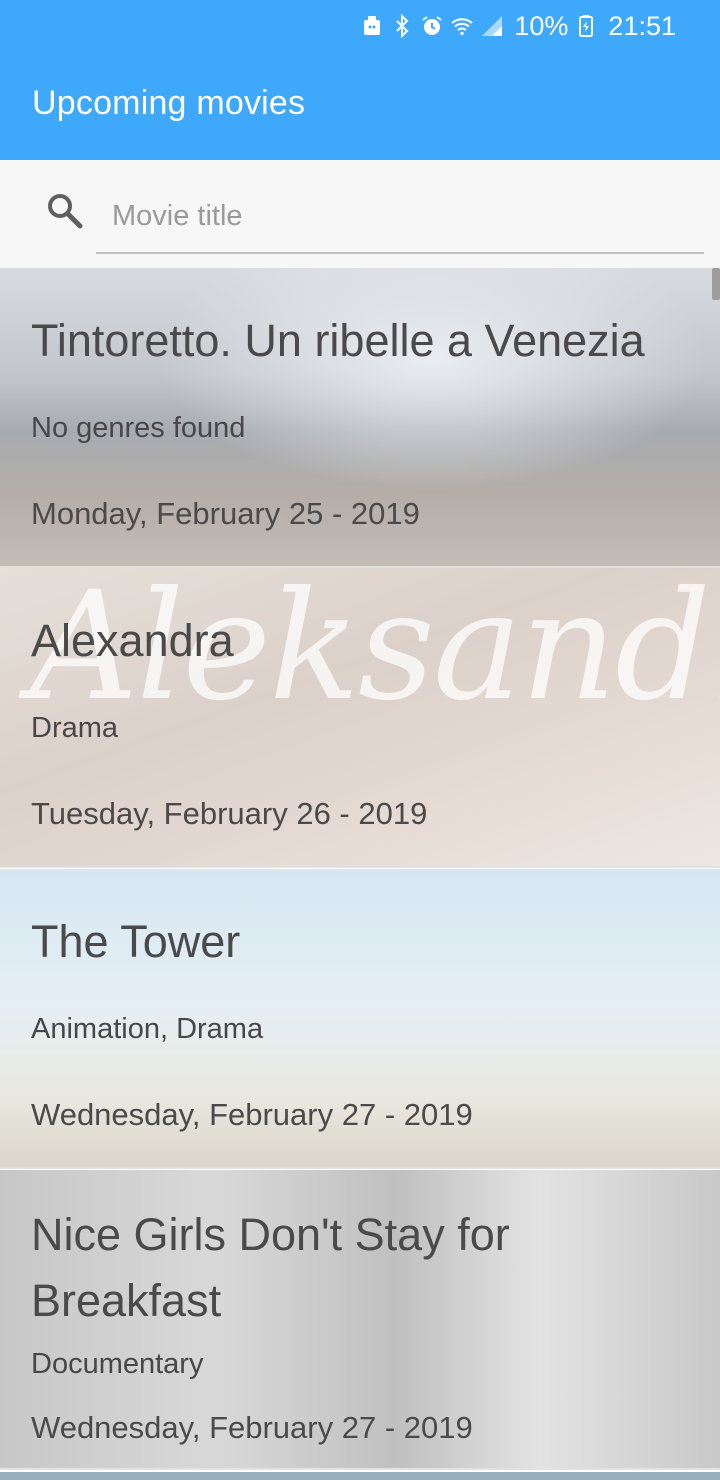 The width and height of the screenshot is (720, 1480). Describe the element at coordinates (586, 26) in the screenshot. I see `battery-charging-icon` at that location.